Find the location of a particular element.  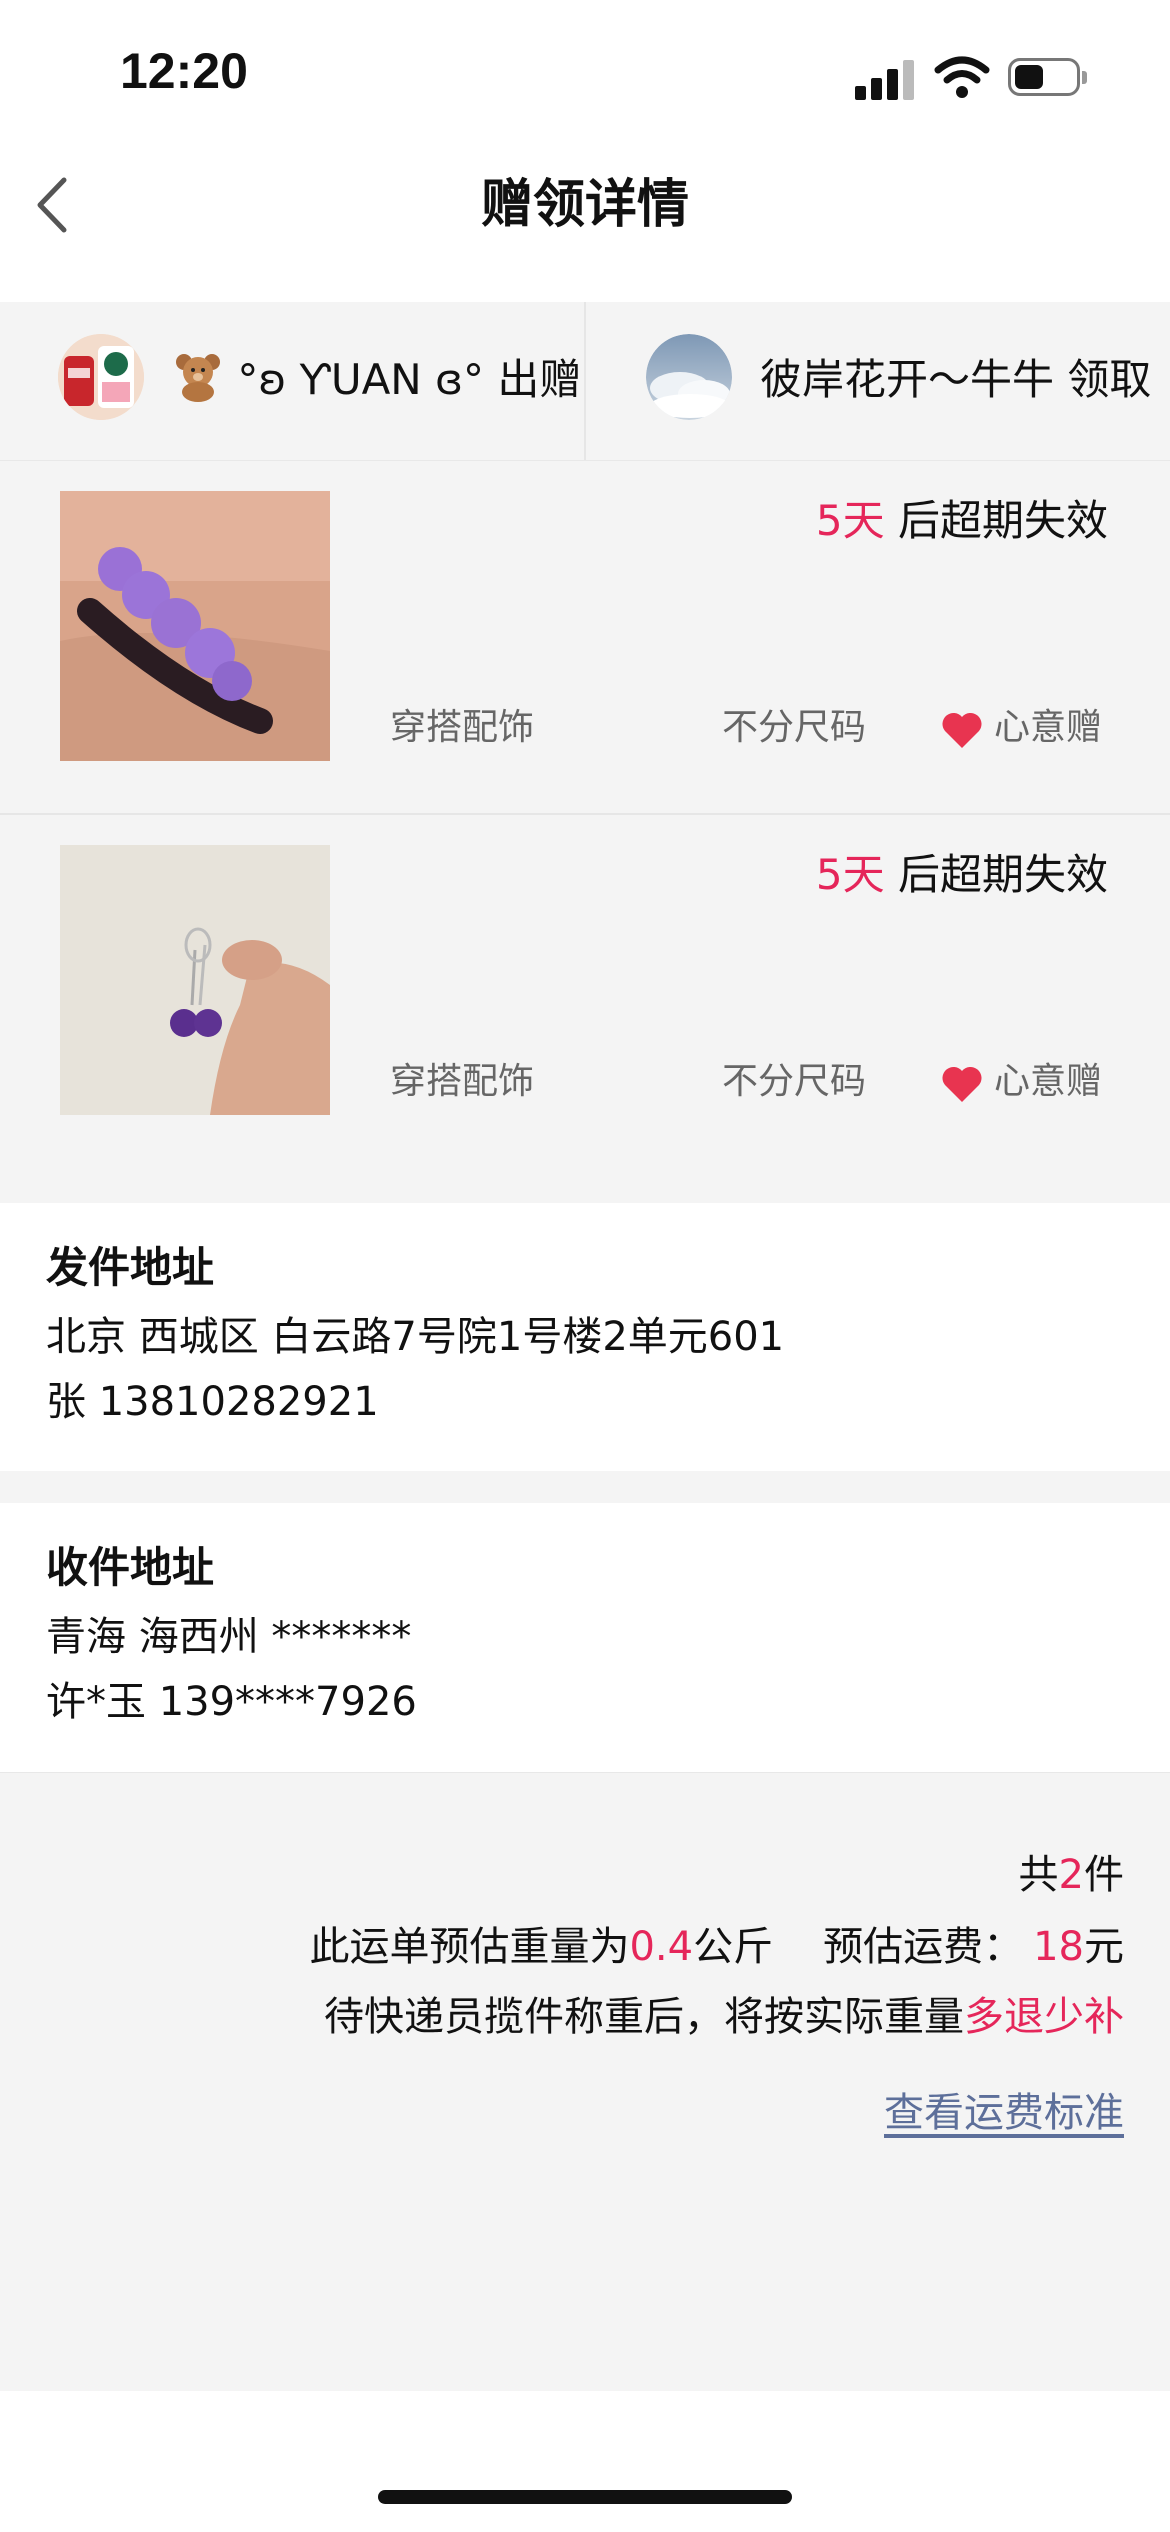

sender-address-title: 发件地址 is located at coordinates (130, 1267).